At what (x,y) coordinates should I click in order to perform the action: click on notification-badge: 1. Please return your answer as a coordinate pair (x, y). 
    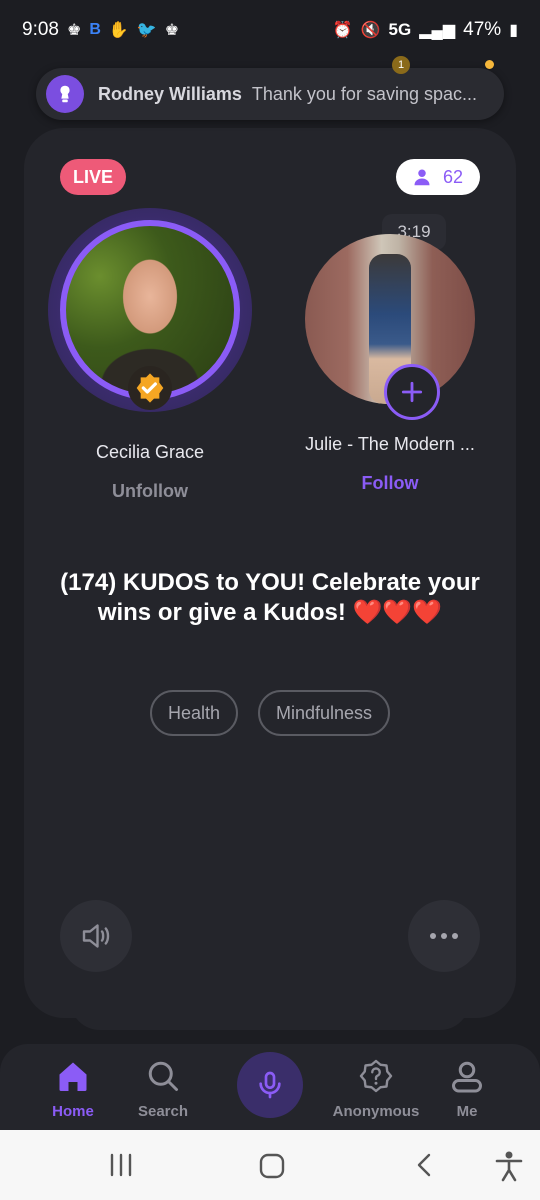
    Looking at the image, I should click on (401, 65).